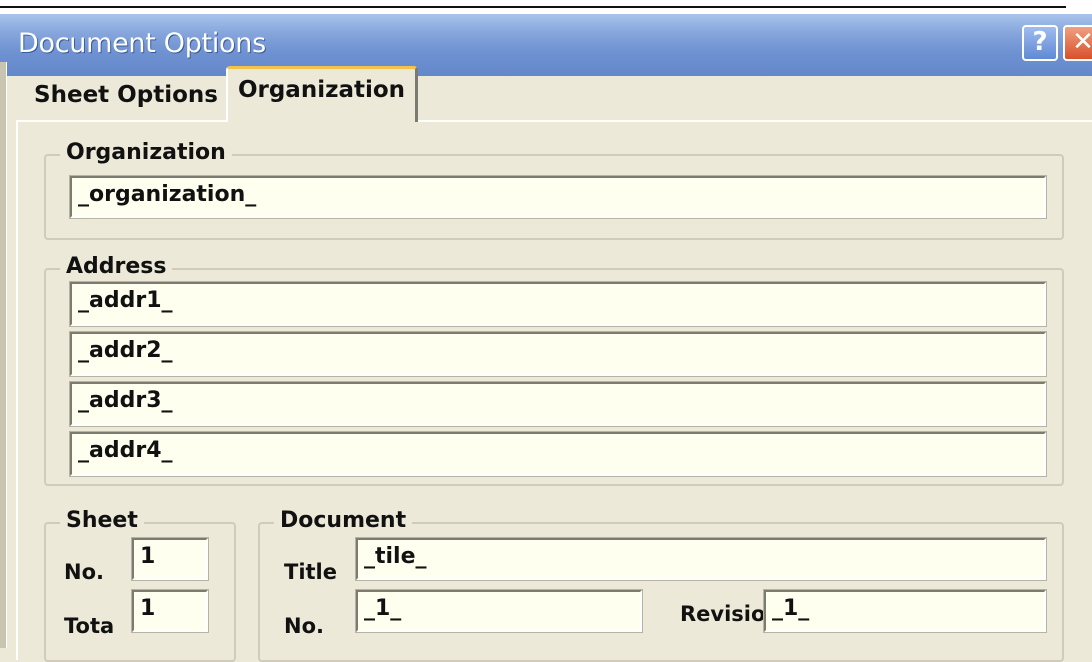 The height and width of the screenshot is (662, 1092). Describe the element at coordinates (558, 197) in the screenshot. I see `organization-input: _organization_` at that location.